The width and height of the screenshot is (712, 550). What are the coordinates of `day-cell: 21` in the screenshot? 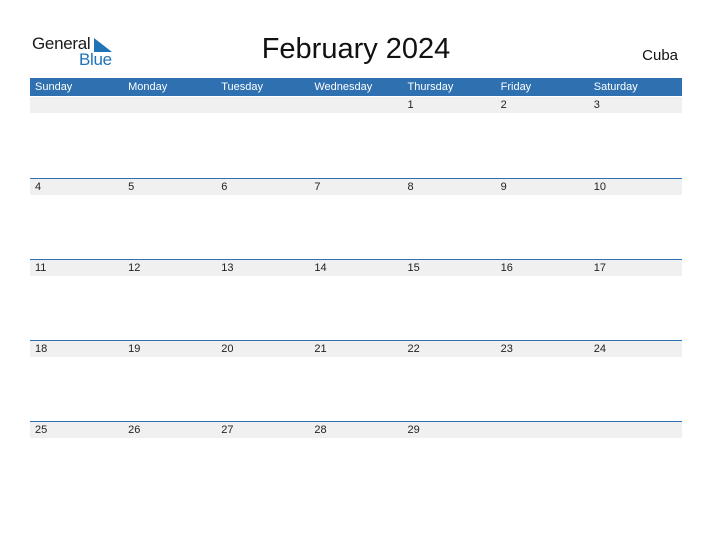 It's located at (320, 349).